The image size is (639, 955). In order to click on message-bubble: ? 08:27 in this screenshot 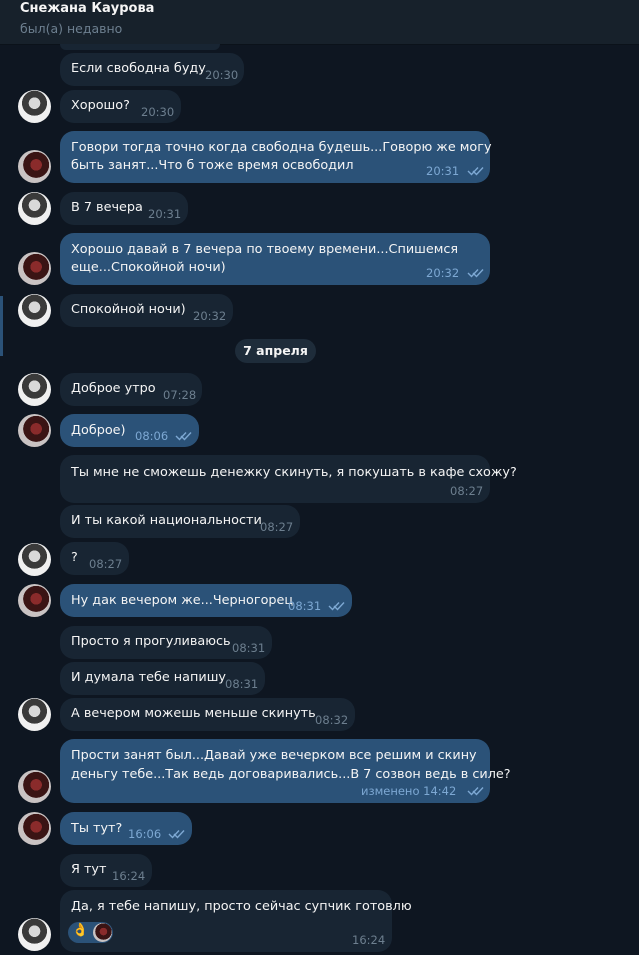, I will do `click(94, 558)`.